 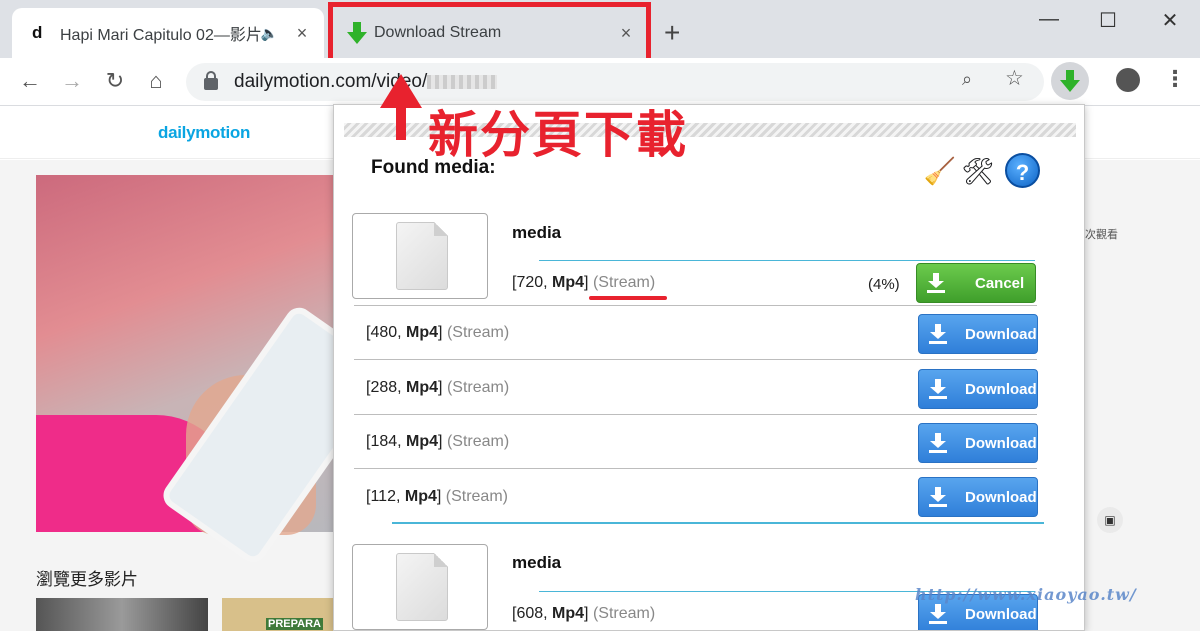 I want to click on blurred-url-segment, so click(x=462, y=81).